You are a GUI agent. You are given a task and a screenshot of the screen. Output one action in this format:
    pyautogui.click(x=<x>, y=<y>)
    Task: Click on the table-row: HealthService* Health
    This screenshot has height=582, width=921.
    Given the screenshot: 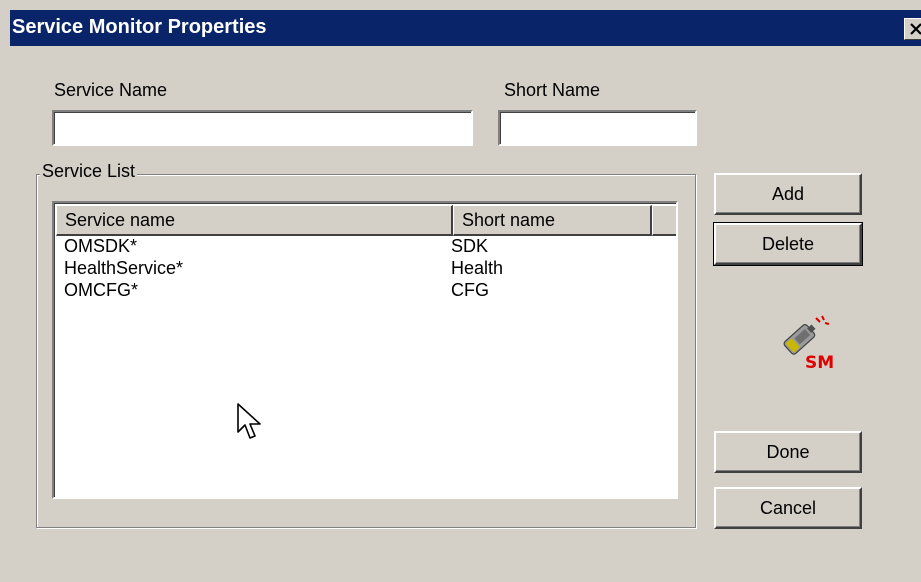 What is the action you would take?
    pyautogui.click(x=364, y=269)
    